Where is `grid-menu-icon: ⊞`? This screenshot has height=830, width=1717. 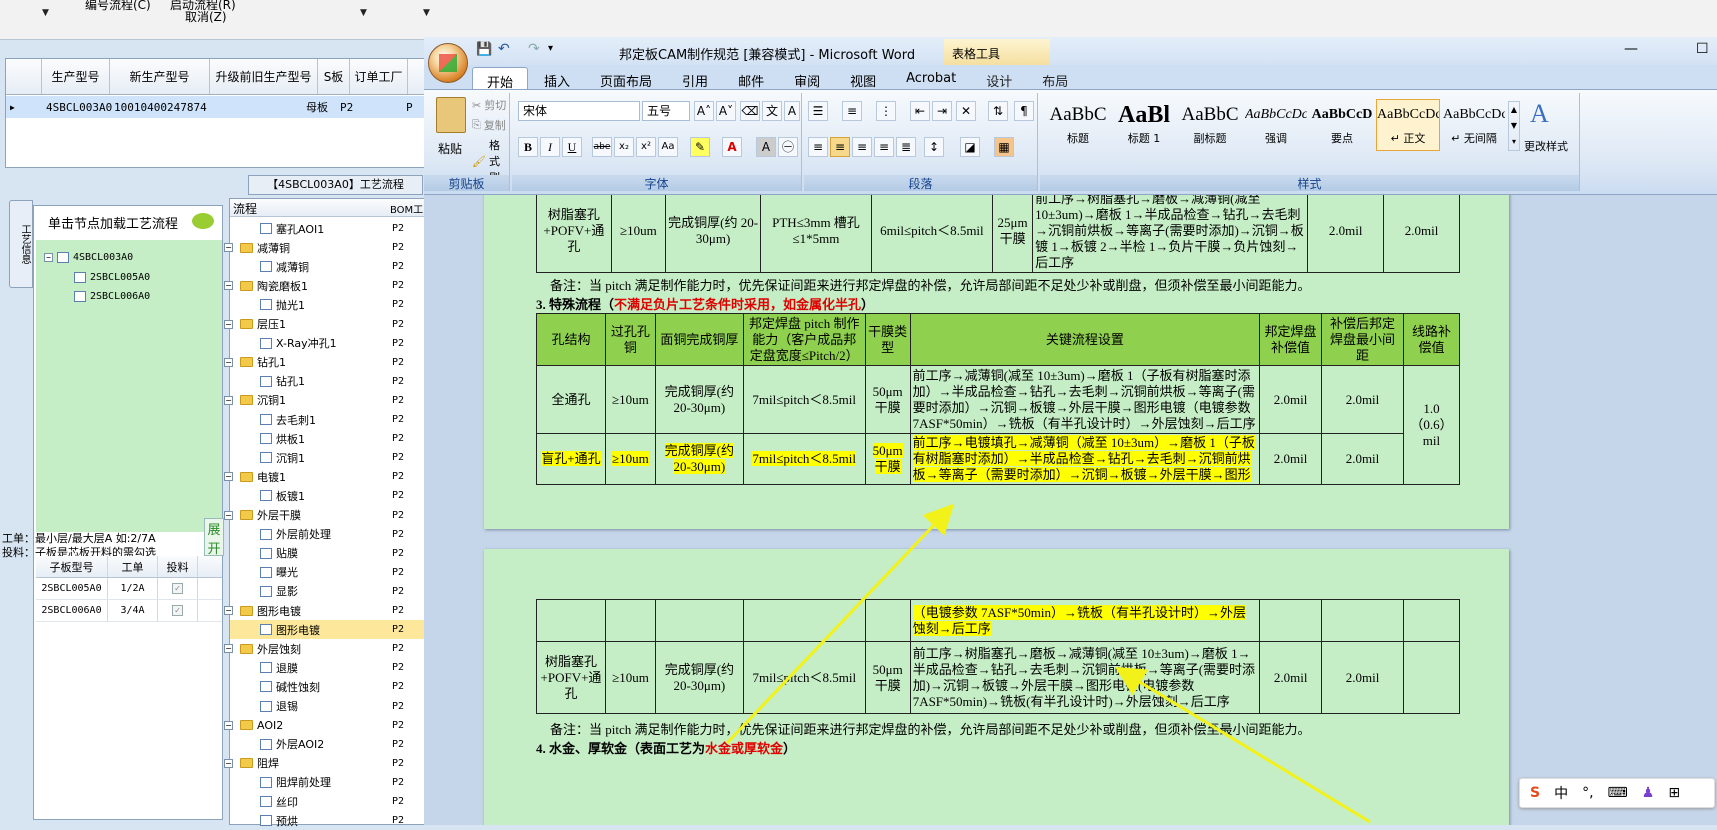
grid-menu-icon: ⊞ is located at coordinates (1674, 793).